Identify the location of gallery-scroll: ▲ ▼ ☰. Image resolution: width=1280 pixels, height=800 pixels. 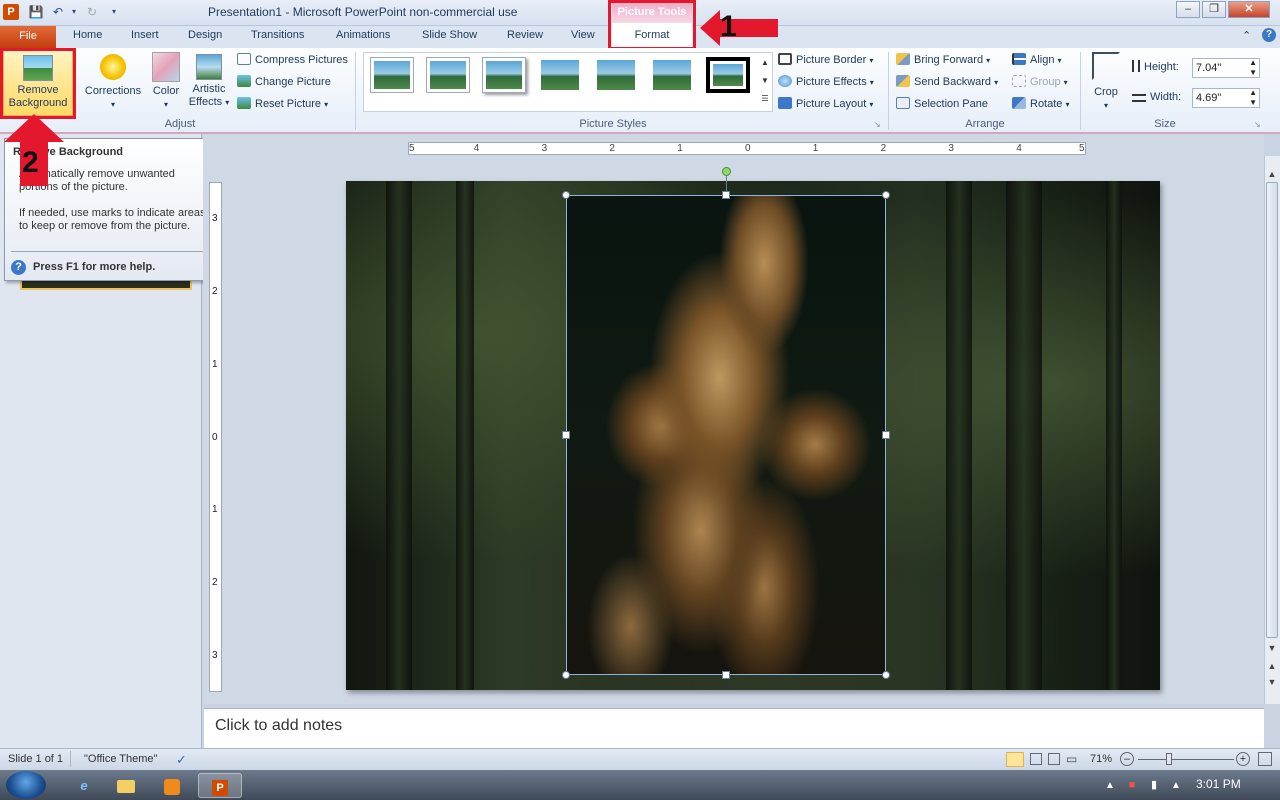
(765, 82).